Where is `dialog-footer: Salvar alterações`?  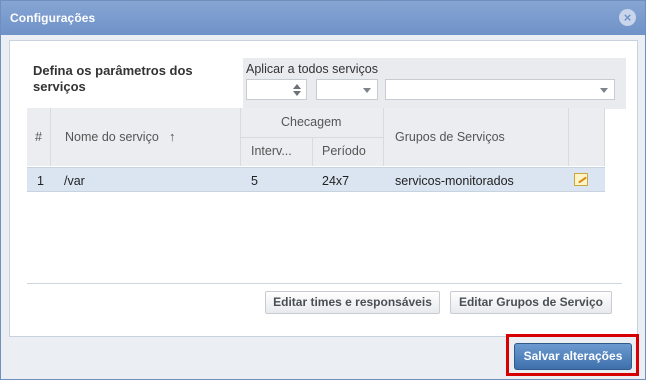 dialog-footer: Salvar alterações is located at coordinates (323, 356).